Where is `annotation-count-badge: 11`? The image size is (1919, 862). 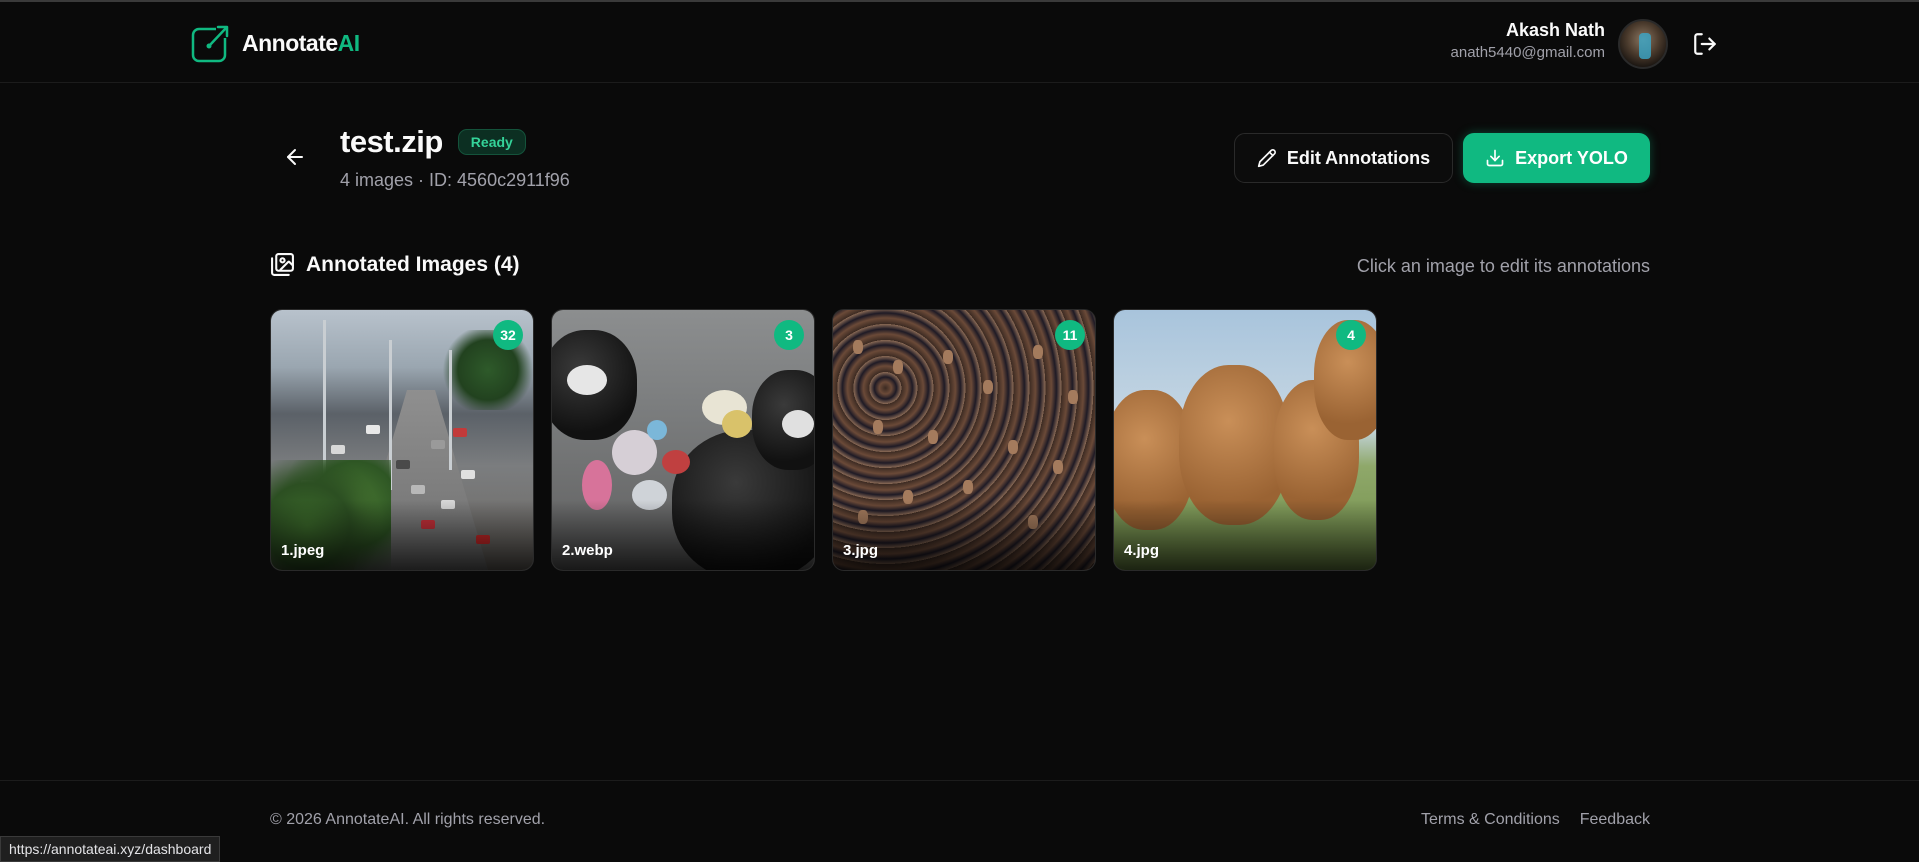 annotation-count-badge: 11 is located at coordinates (1070, 335).